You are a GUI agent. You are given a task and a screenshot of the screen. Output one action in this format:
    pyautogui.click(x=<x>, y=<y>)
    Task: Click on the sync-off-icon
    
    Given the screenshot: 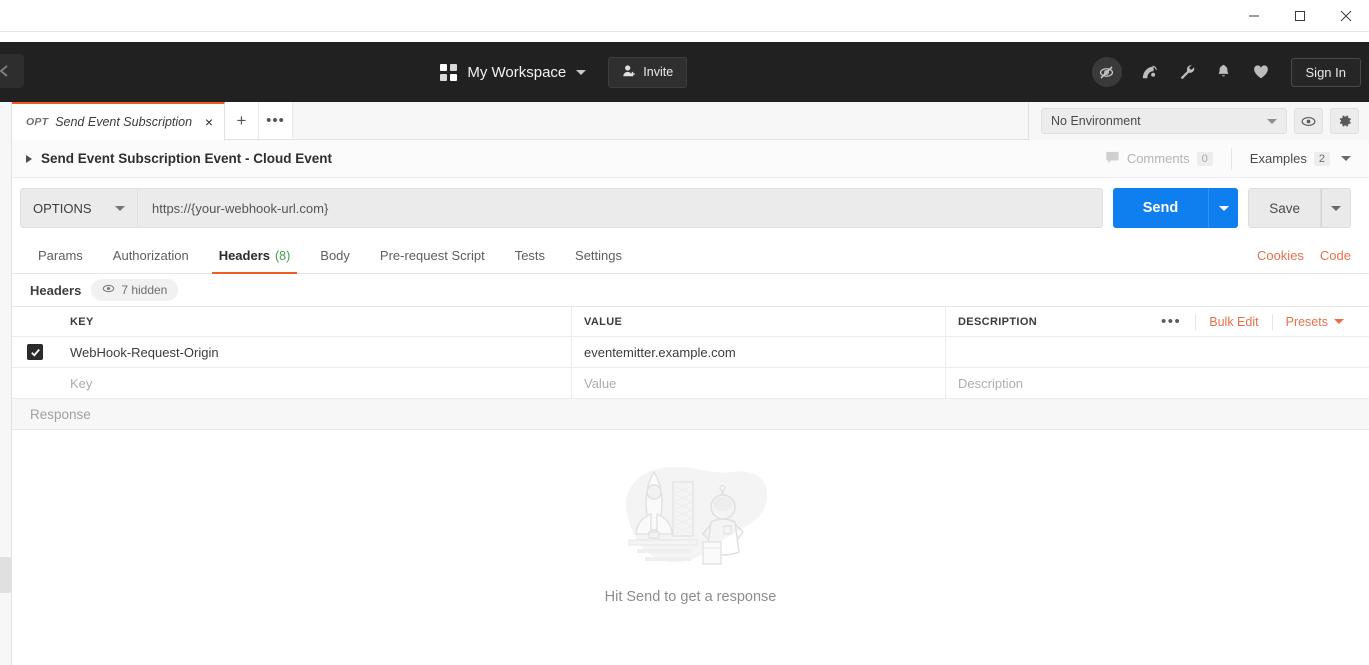 What is the action you would take?
    pyautogui.click(x=1106, y=72)
    